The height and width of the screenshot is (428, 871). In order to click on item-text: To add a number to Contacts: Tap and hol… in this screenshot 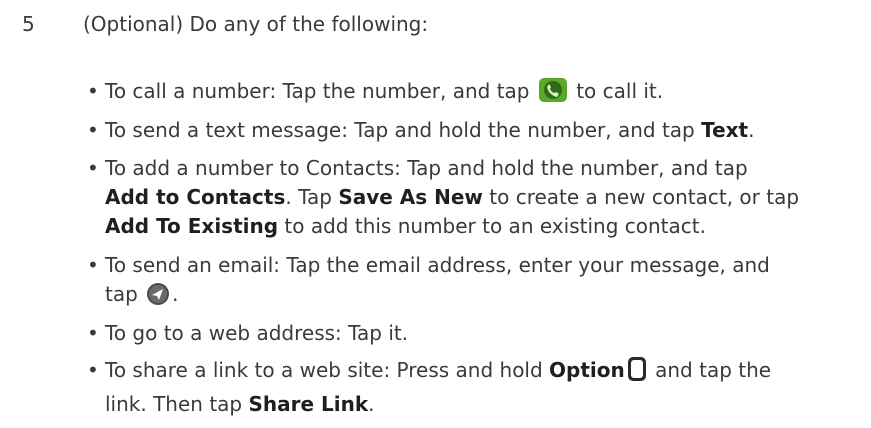, I will do `click(426, 168)`.